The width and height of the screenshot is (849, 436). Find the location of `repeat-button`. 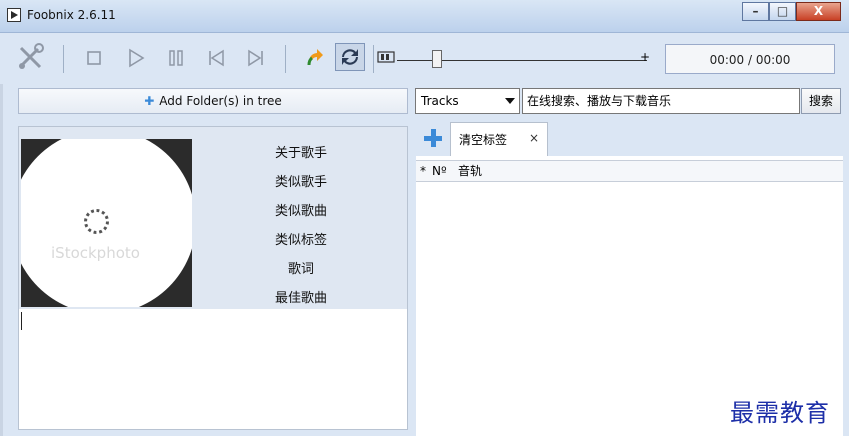

repeat-button is located at coordinates (314, 56).